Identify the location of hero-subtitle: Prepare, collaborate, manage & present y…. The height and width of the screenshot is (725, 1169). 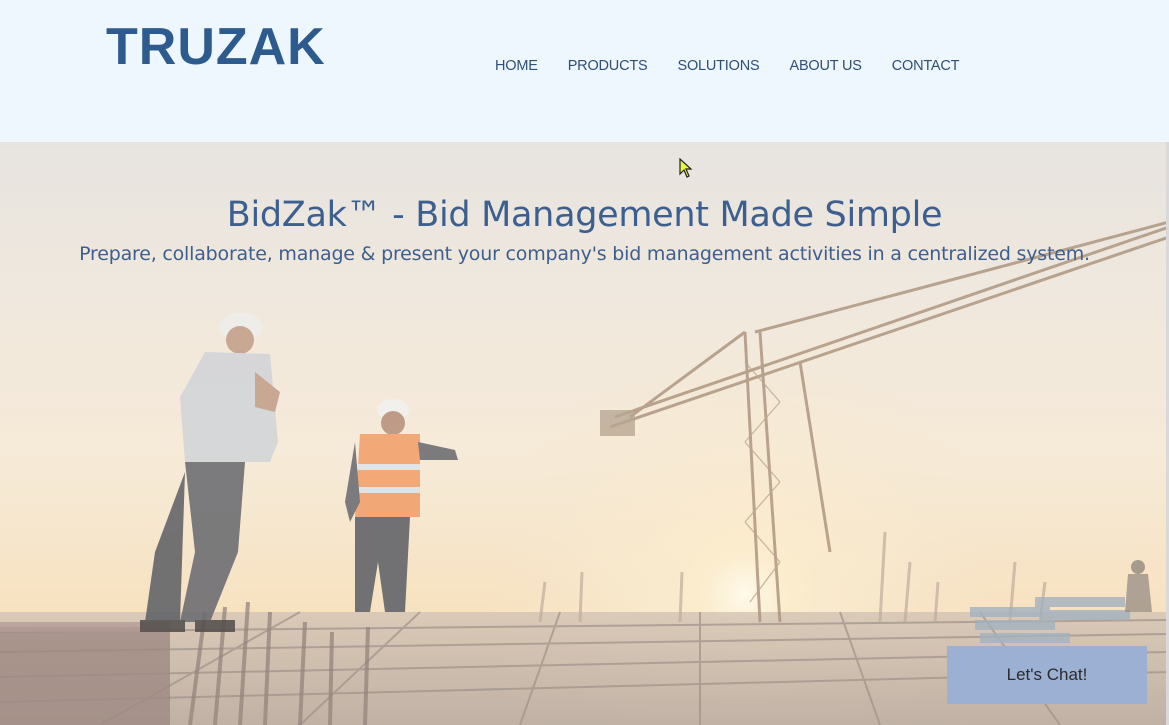
(584, 254).